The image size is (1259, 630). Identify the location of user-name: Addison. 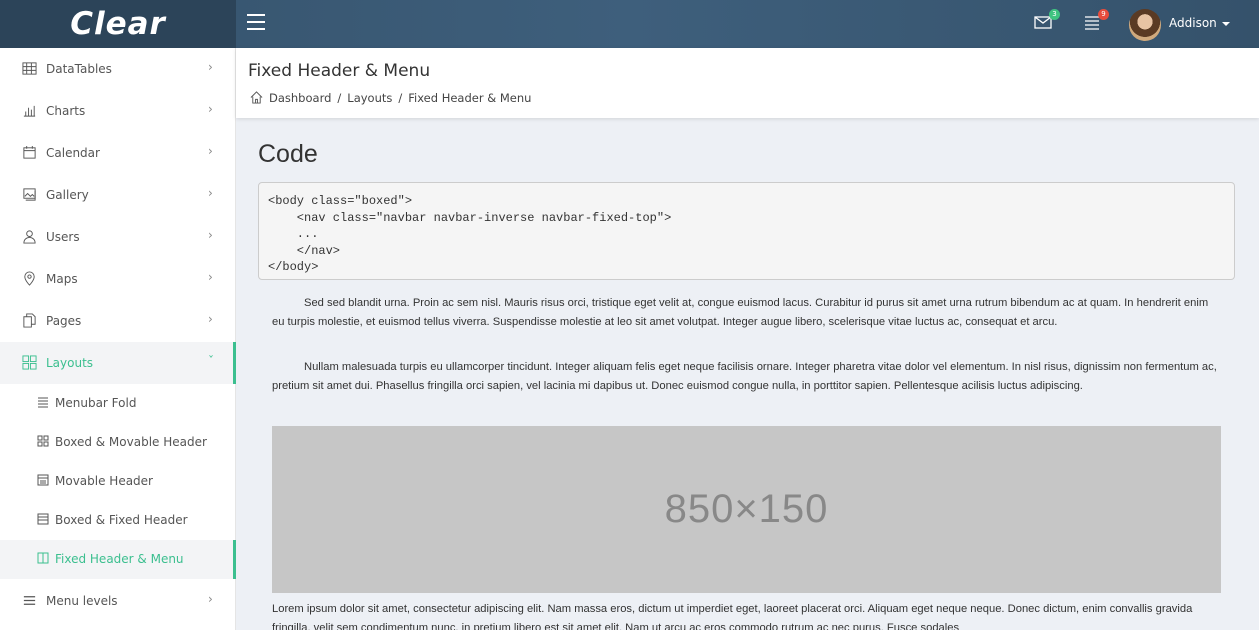
(1193, 23).